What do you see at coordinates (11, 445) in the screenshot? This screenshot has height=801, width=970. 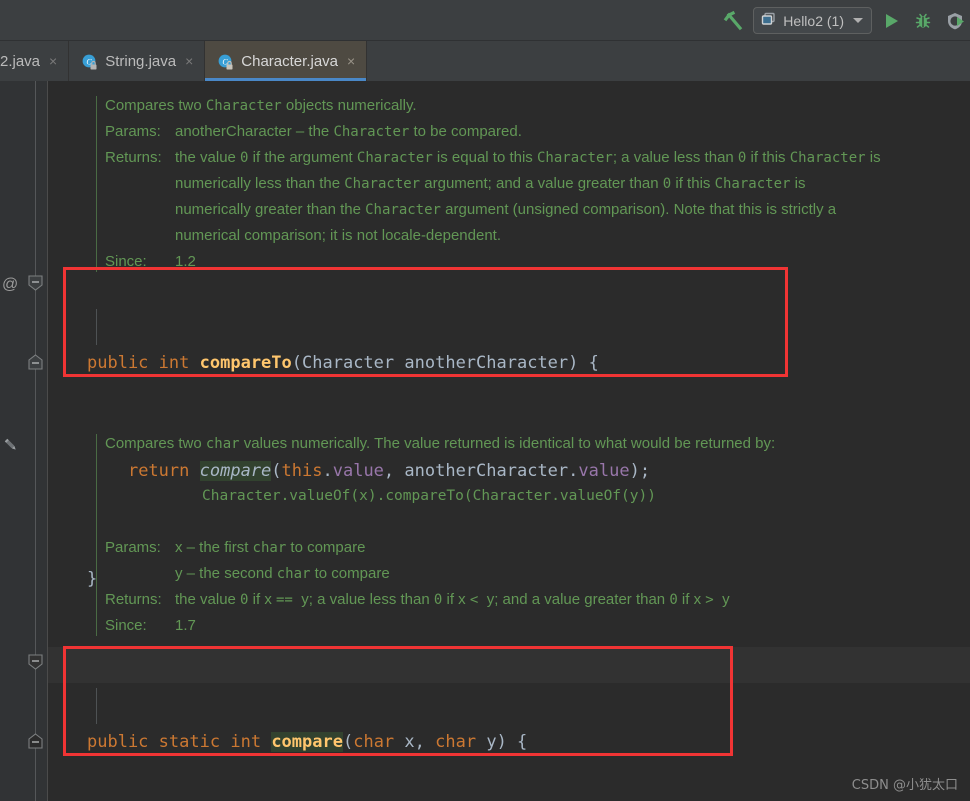 I see `pencil-icon` at bounding box center [11, 445].